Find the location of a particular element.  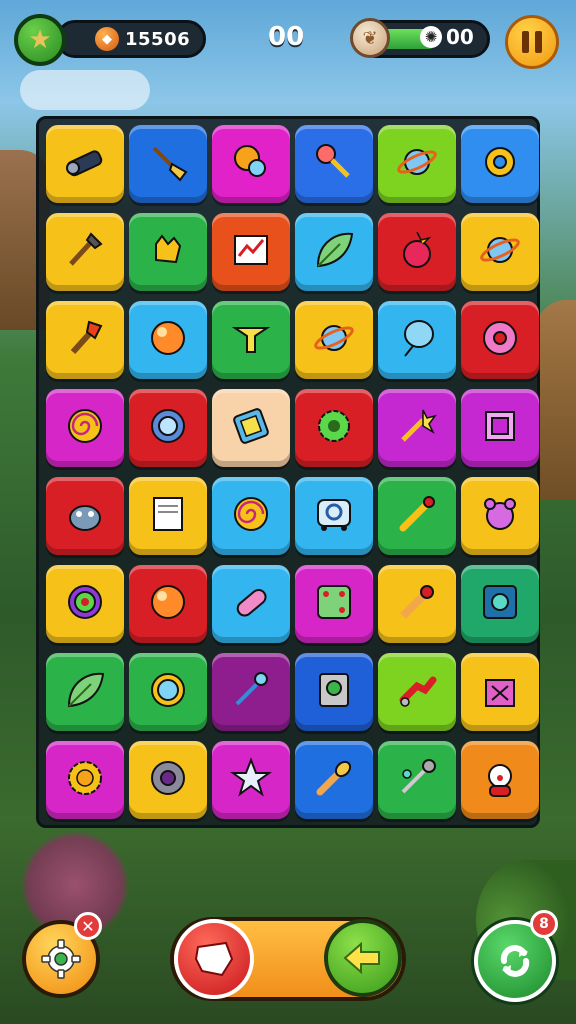

tile-r6-c2 is located at coordinates (168, 604).